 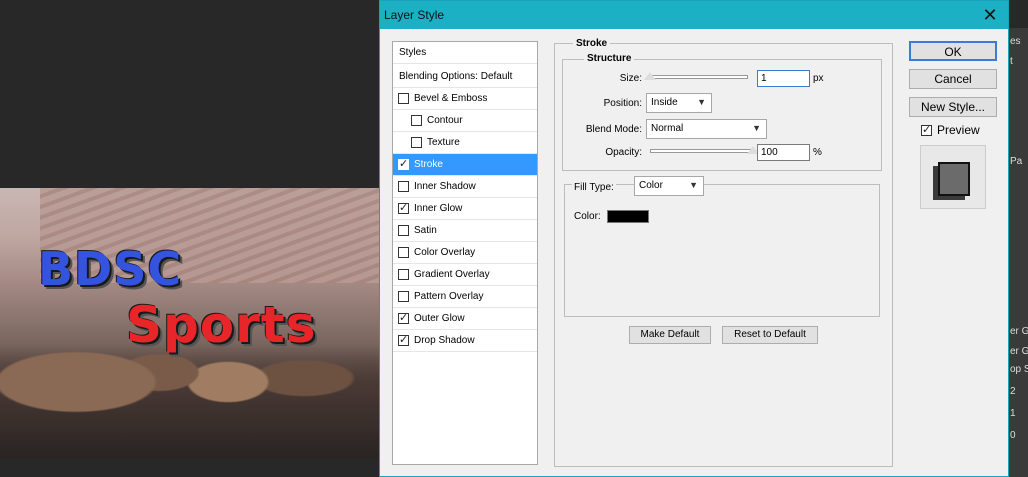 I want to click on style-item-satin: Satin, so click(x=465, y=231).